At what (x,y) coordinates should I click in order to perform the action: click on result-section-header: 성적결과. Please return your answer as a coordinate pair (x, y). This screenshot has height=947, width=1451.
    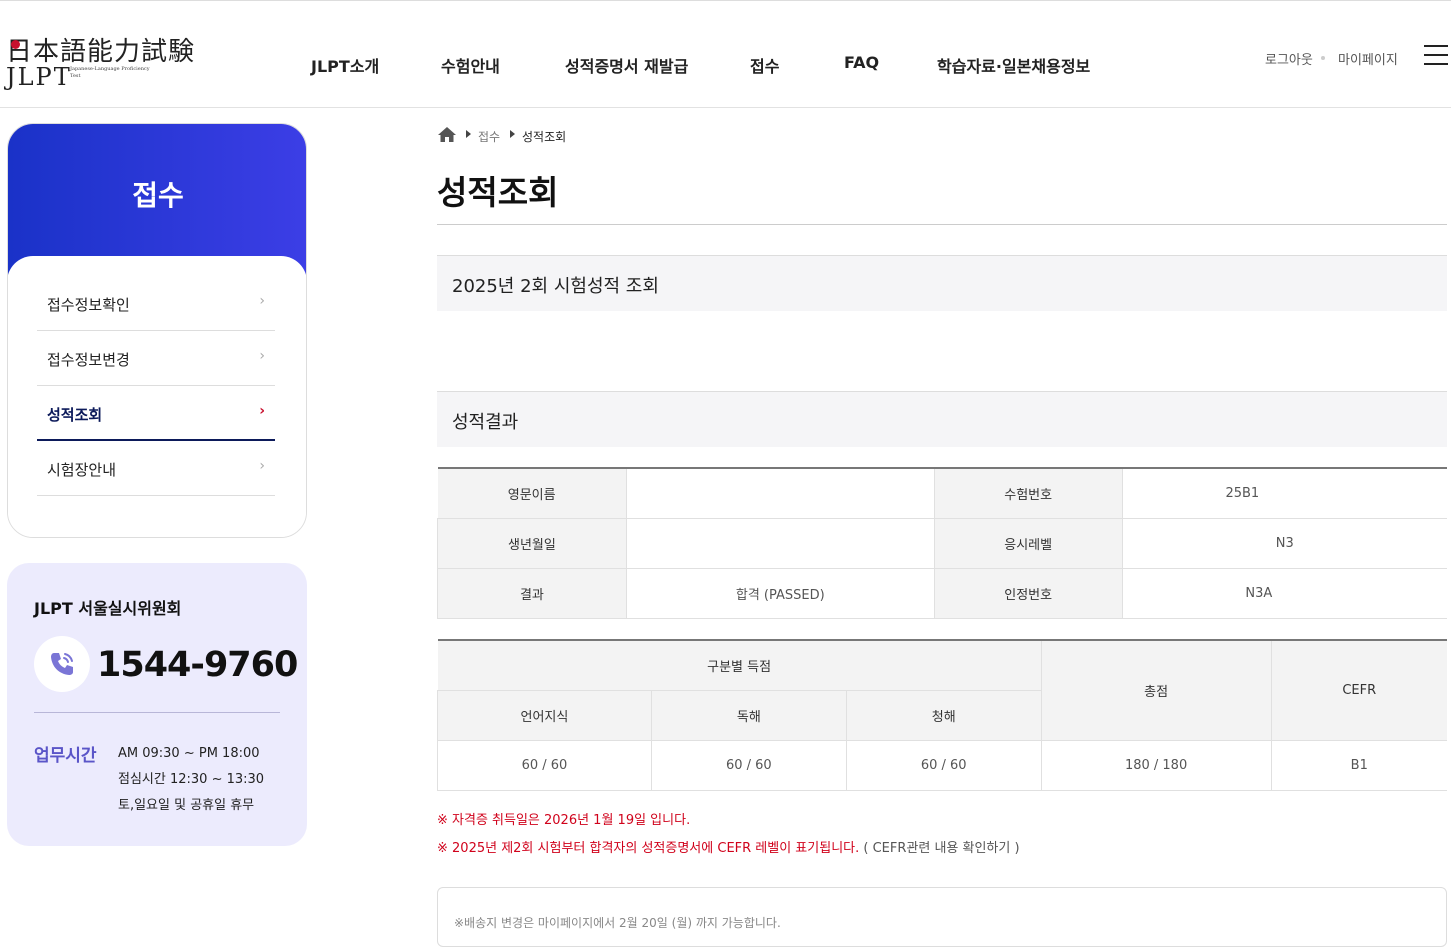
    Looking at the image, I should click on (942, 419).